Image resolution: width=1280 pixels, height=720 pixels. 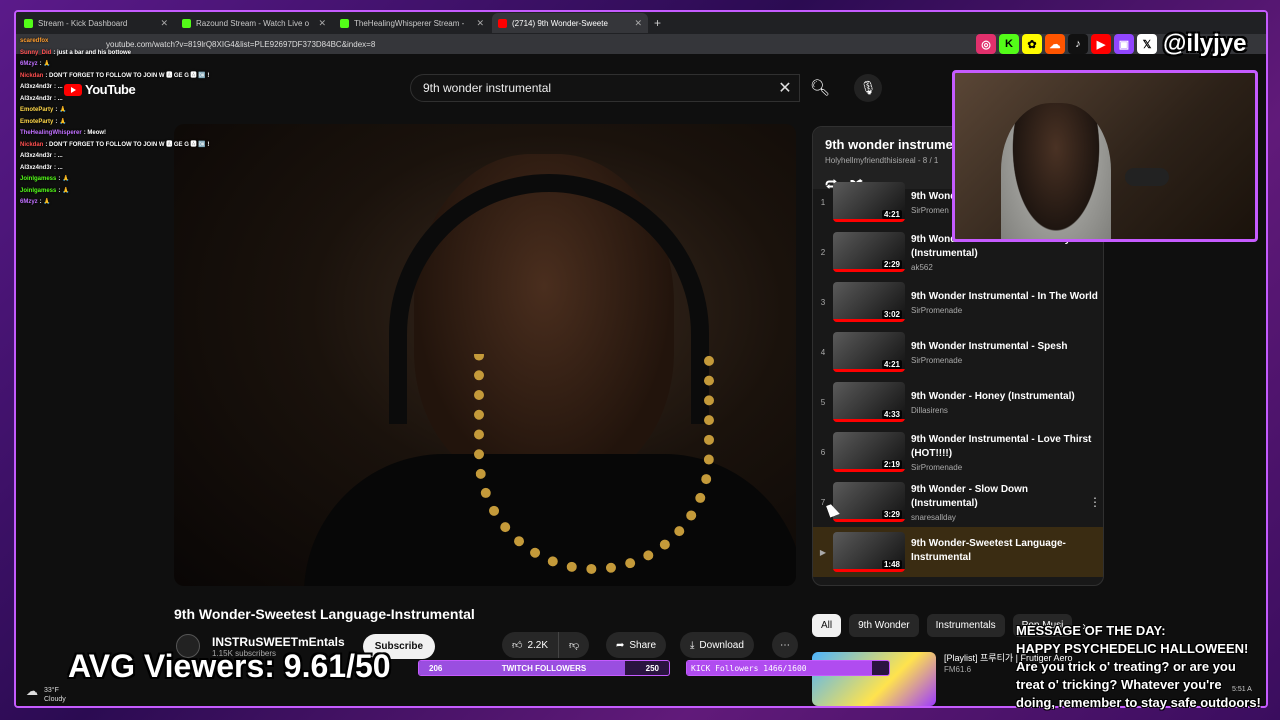 What do you see at coordinates (229, 666) in the screenshot?
I see `avg-viewers: AVG Viewers: 9.61/50` at bounding box center [229, 666].